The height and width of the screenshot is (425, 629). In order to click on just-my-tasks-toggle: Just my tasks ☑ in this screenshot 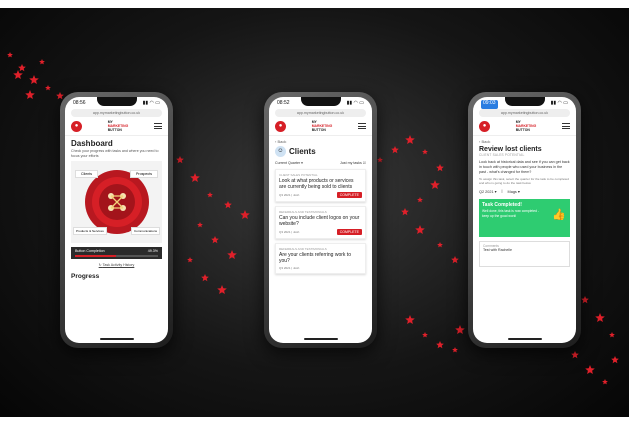, I will do `click(353, 163)`.